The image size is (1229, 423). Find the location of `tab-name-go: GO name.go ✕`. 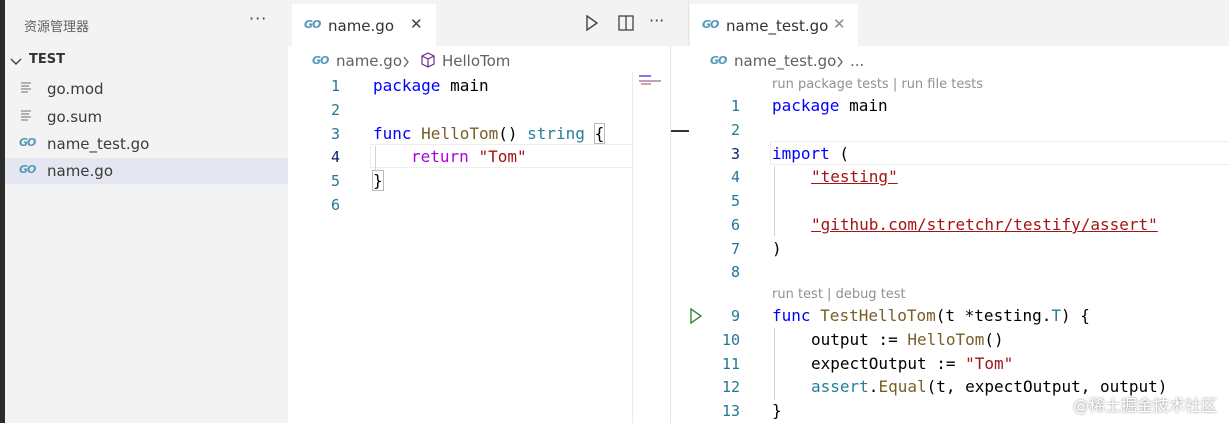

tab-name-go: GO name.go ✕ is located at coordinates (364, 25).